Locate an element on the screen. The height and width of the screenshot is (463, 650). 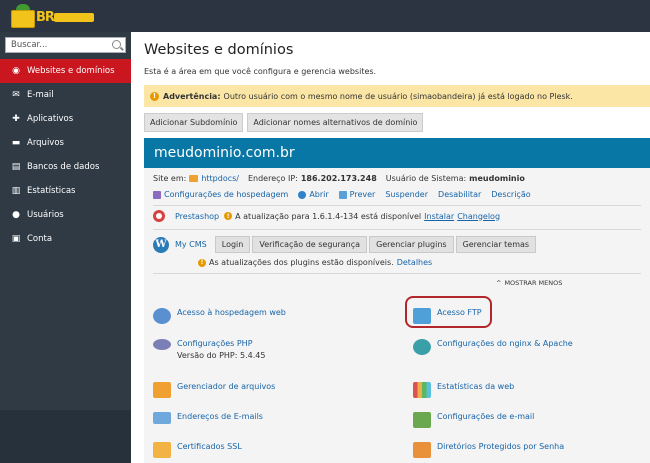
brand-logo: BR is located at coordinates (51, 17).